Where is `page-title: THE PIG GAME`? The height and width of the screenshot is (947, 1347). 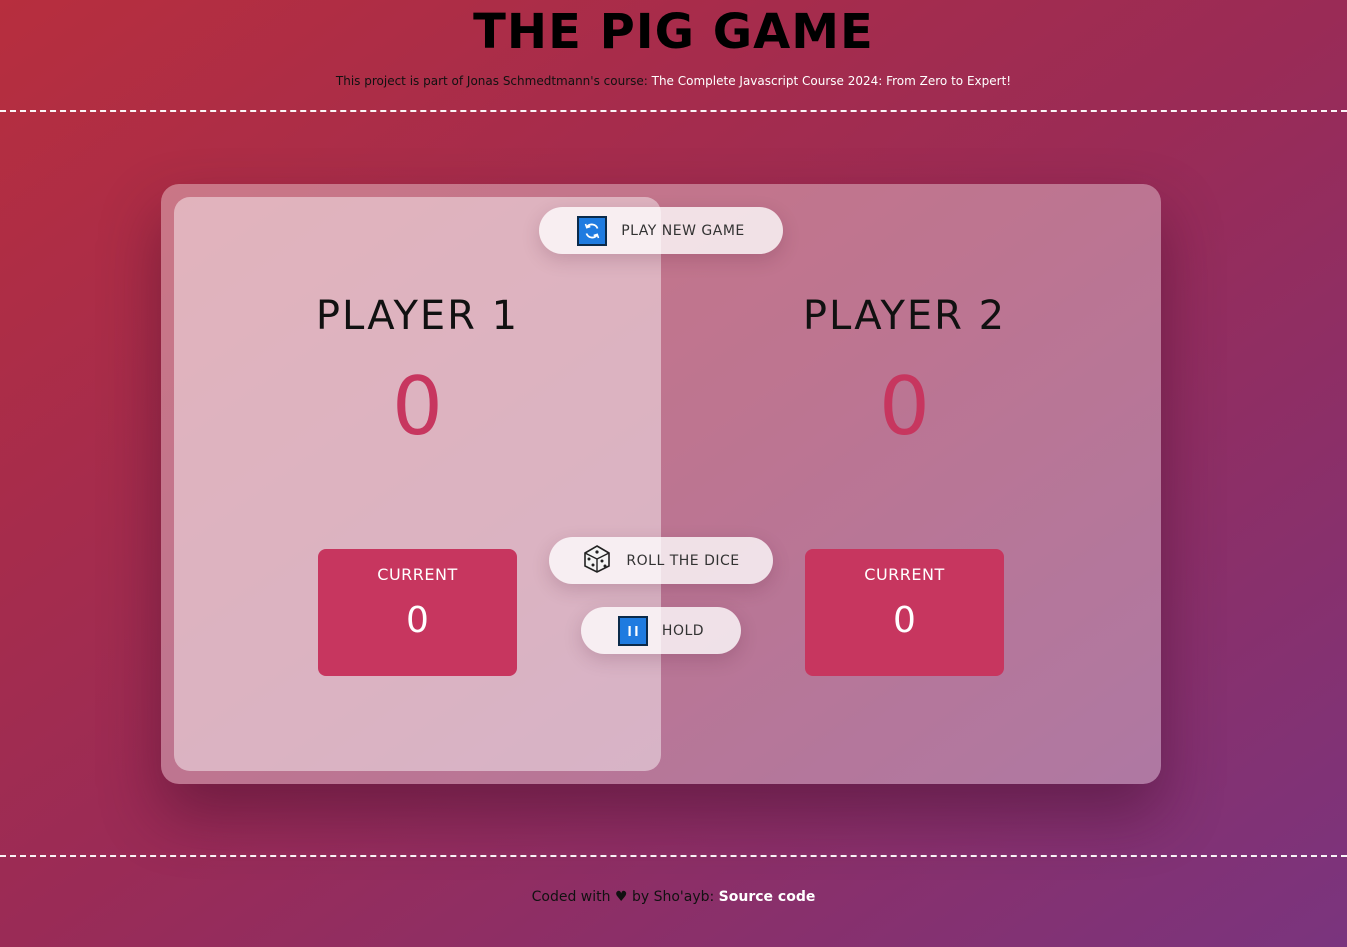
page-title: THE PIG GAME is located at coordinates (673, 32).